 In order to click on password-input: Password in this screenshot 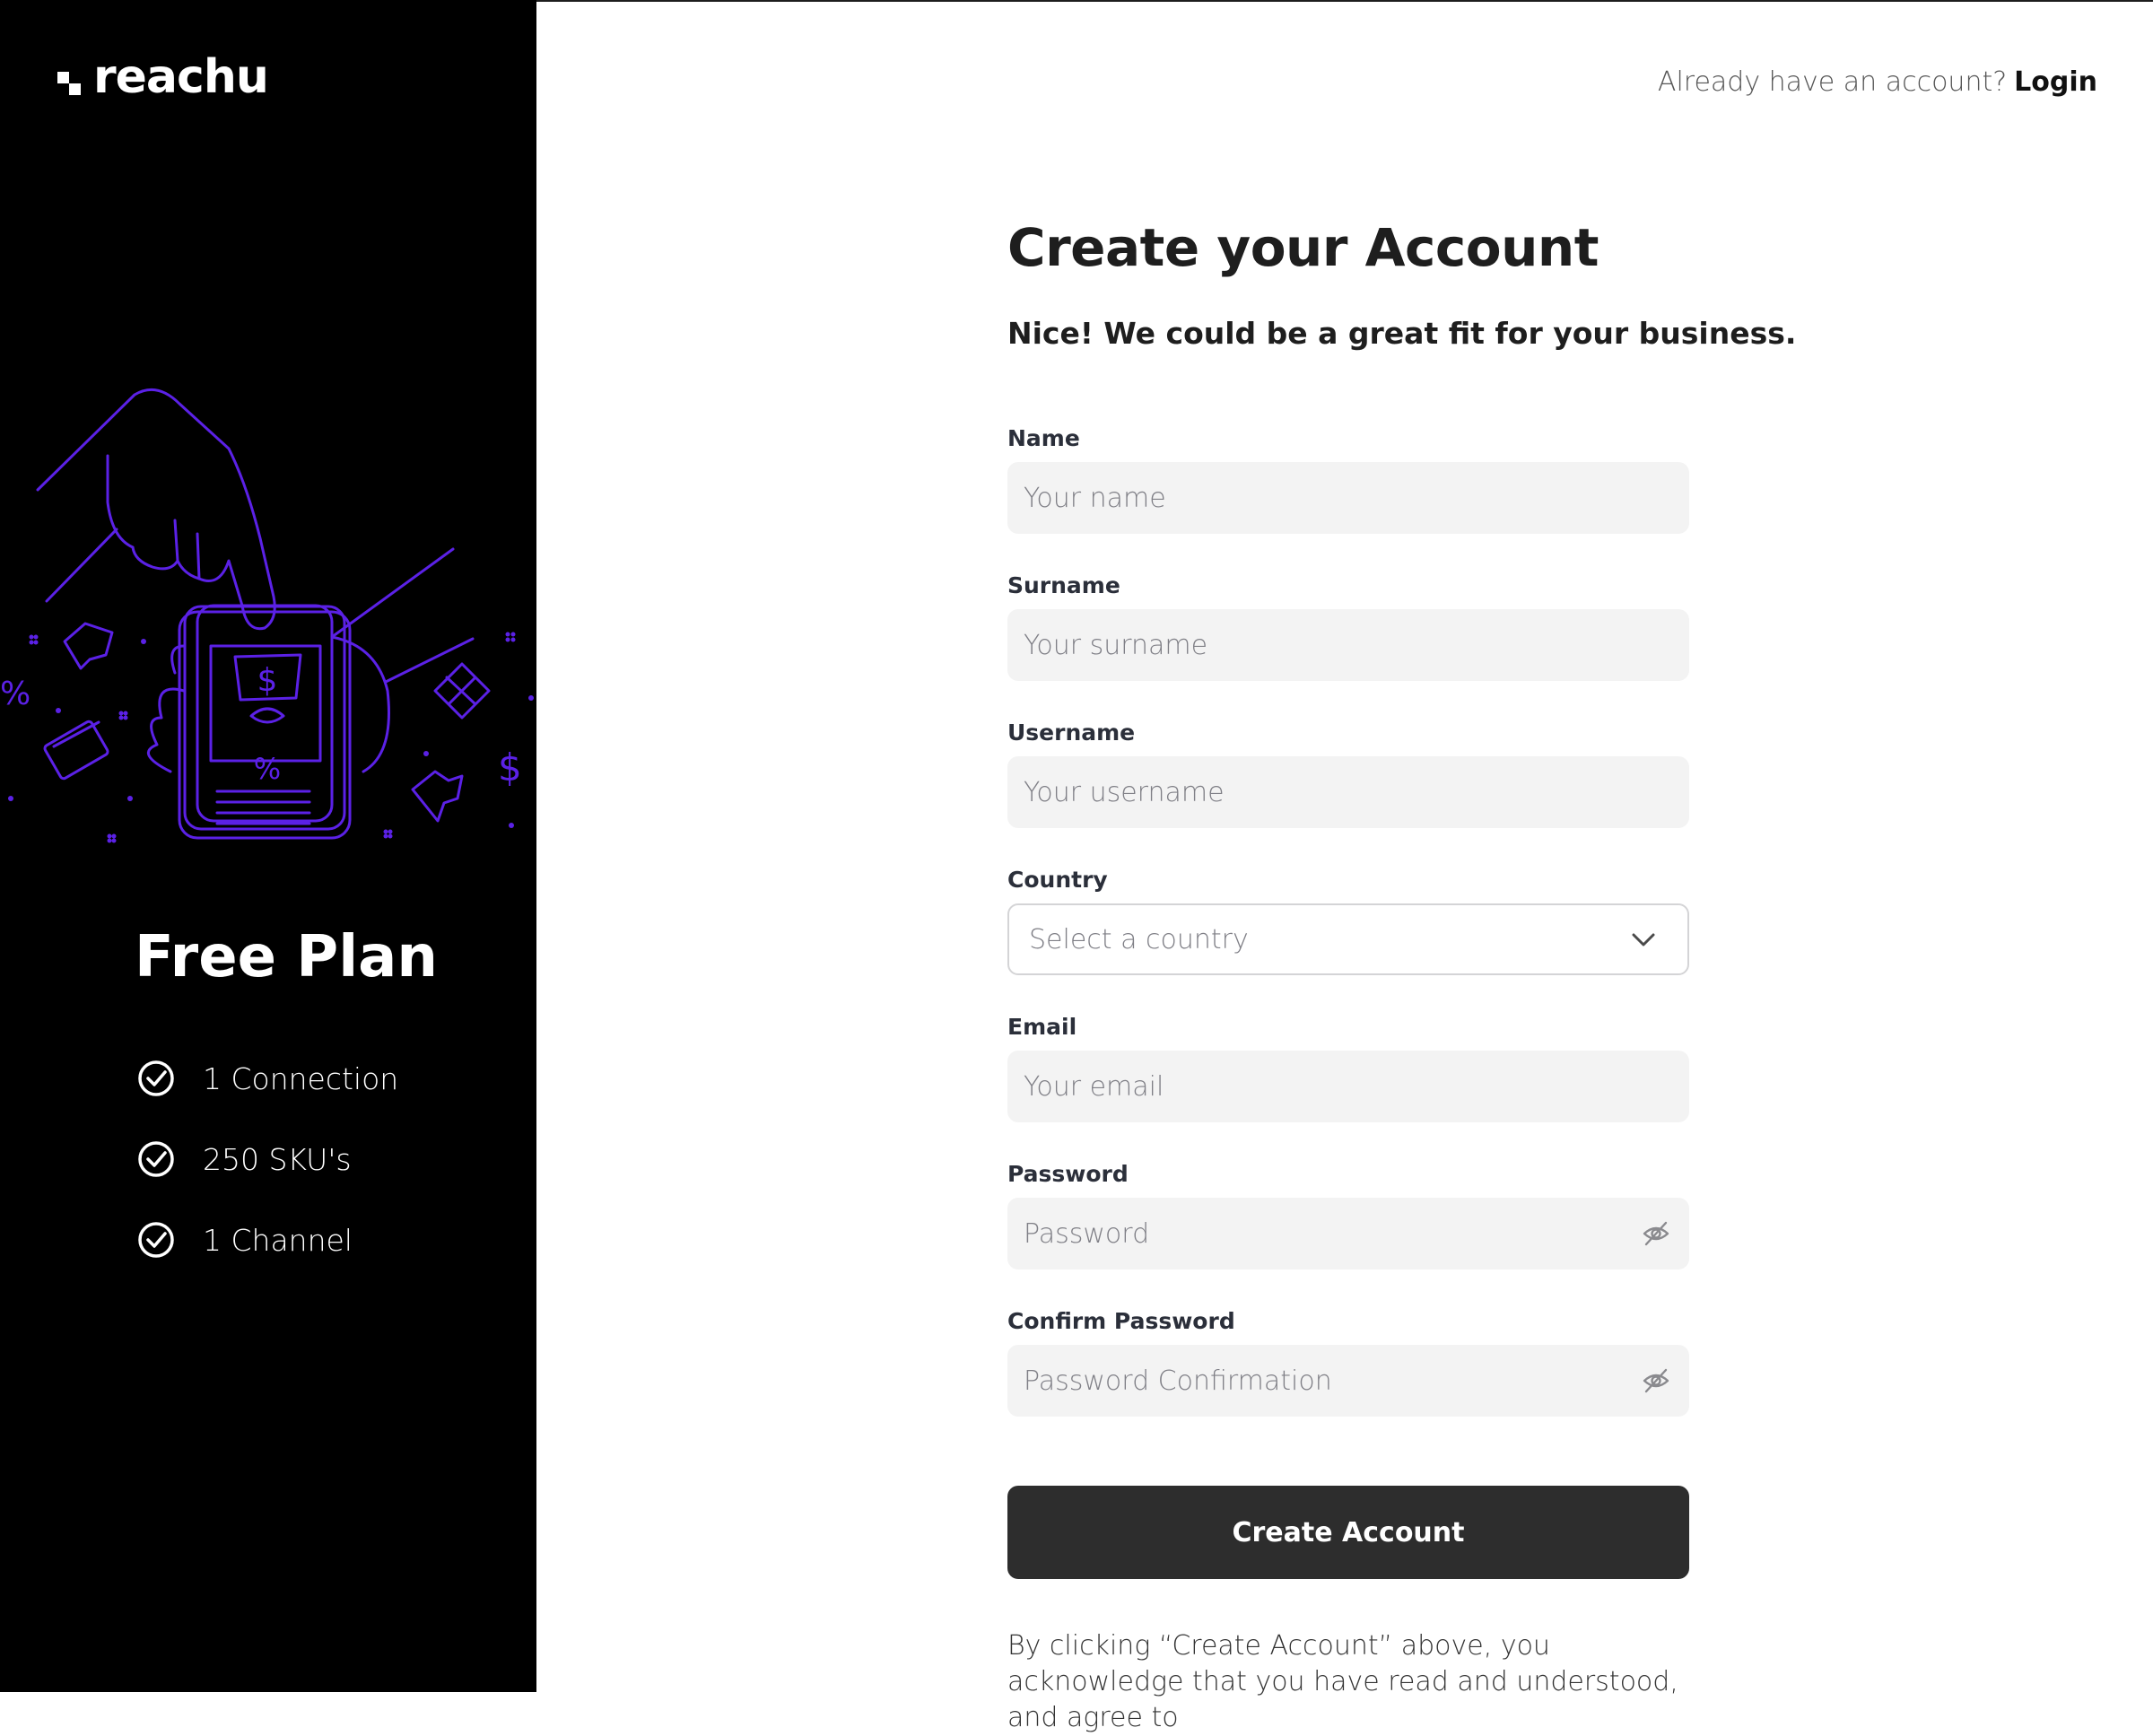, I will do `click(1348, 1234)`.